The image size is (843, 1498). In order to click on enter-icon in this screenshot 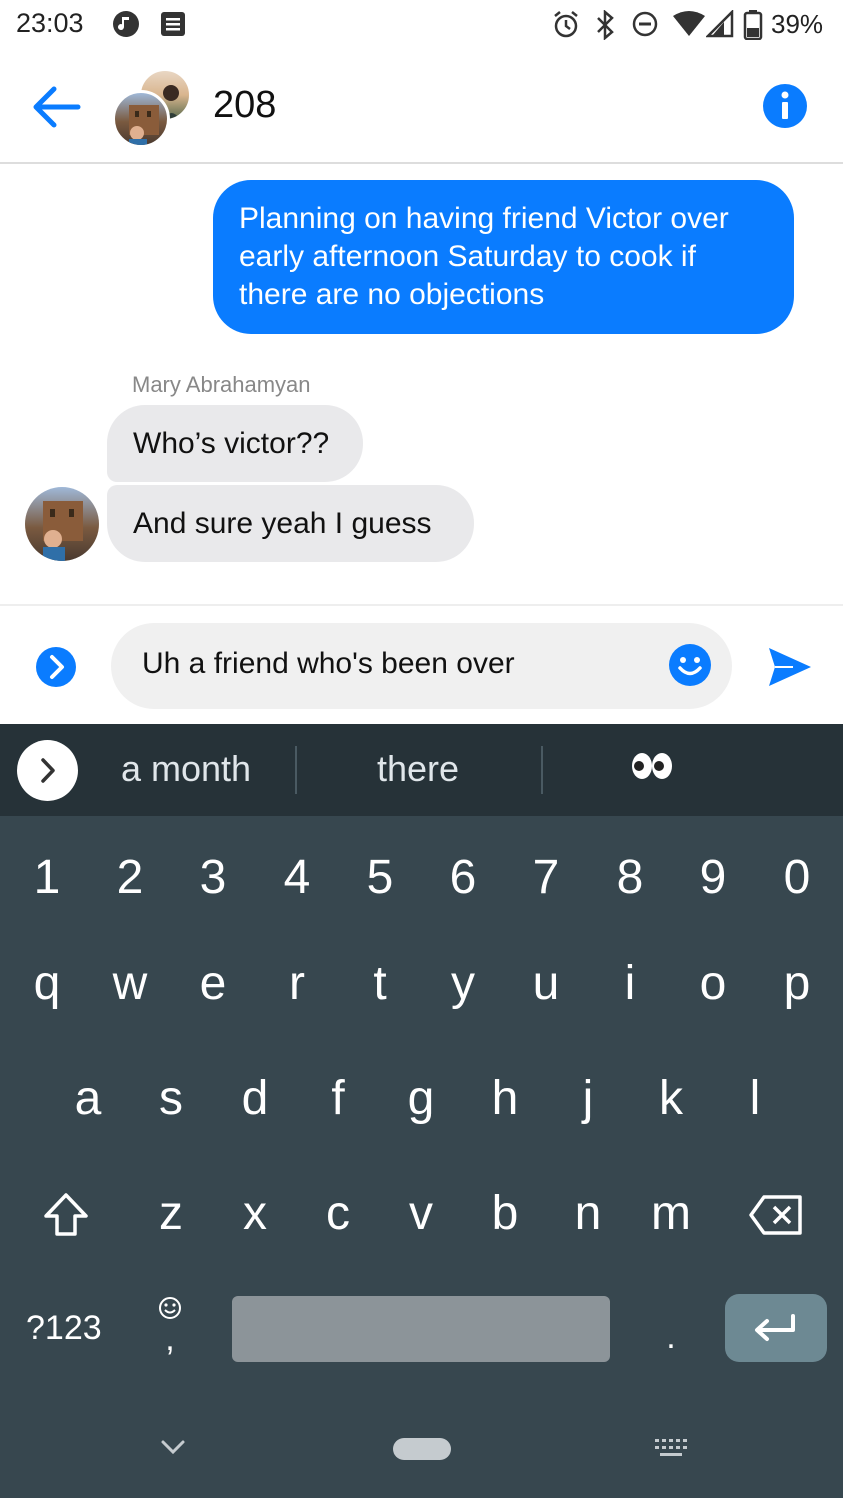, I will do `click(775, 1327)`.